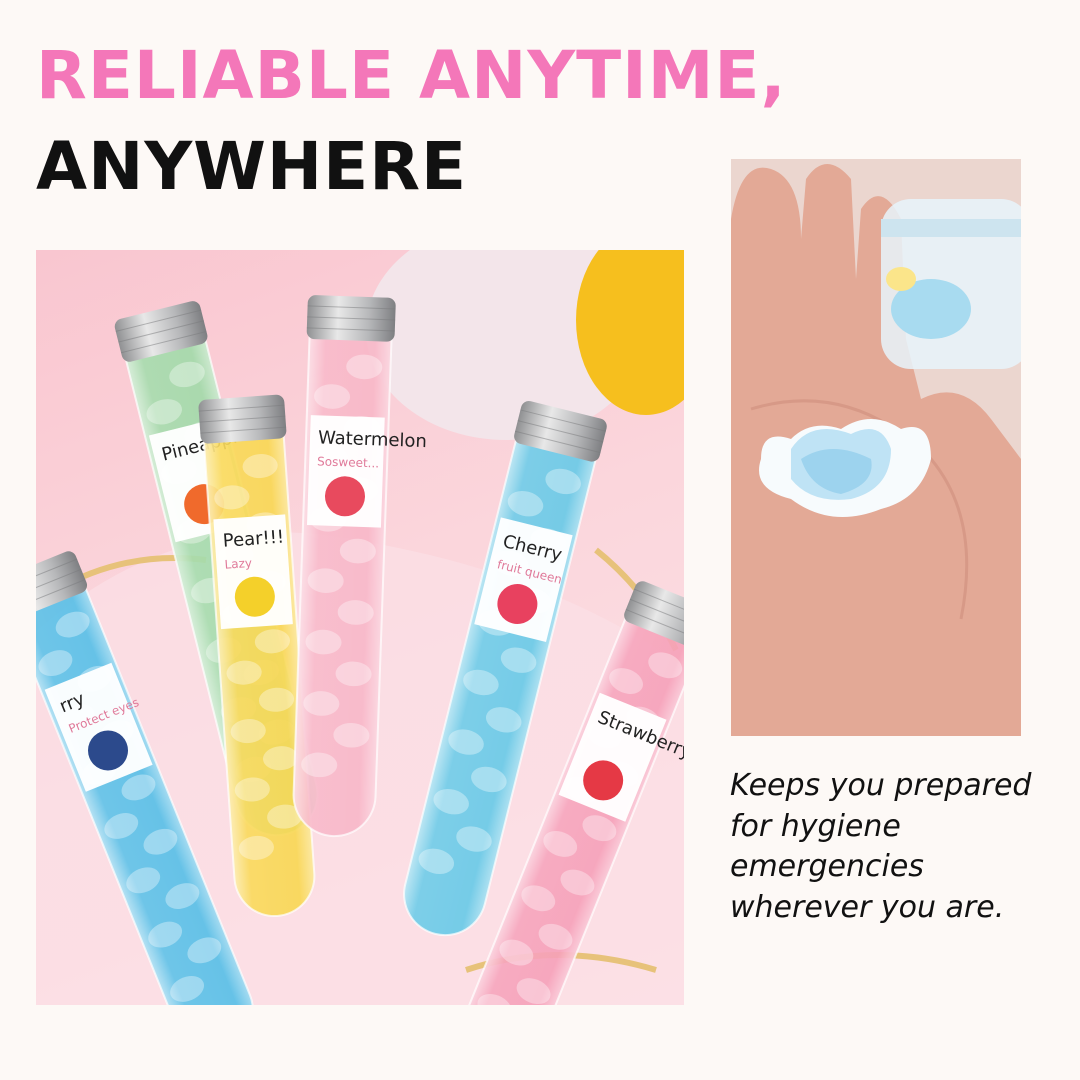 Image resolution: width=1080 pixels, height=1080 pixels. I want to click on tube-label-title: Watermelon, so click(373, 439).